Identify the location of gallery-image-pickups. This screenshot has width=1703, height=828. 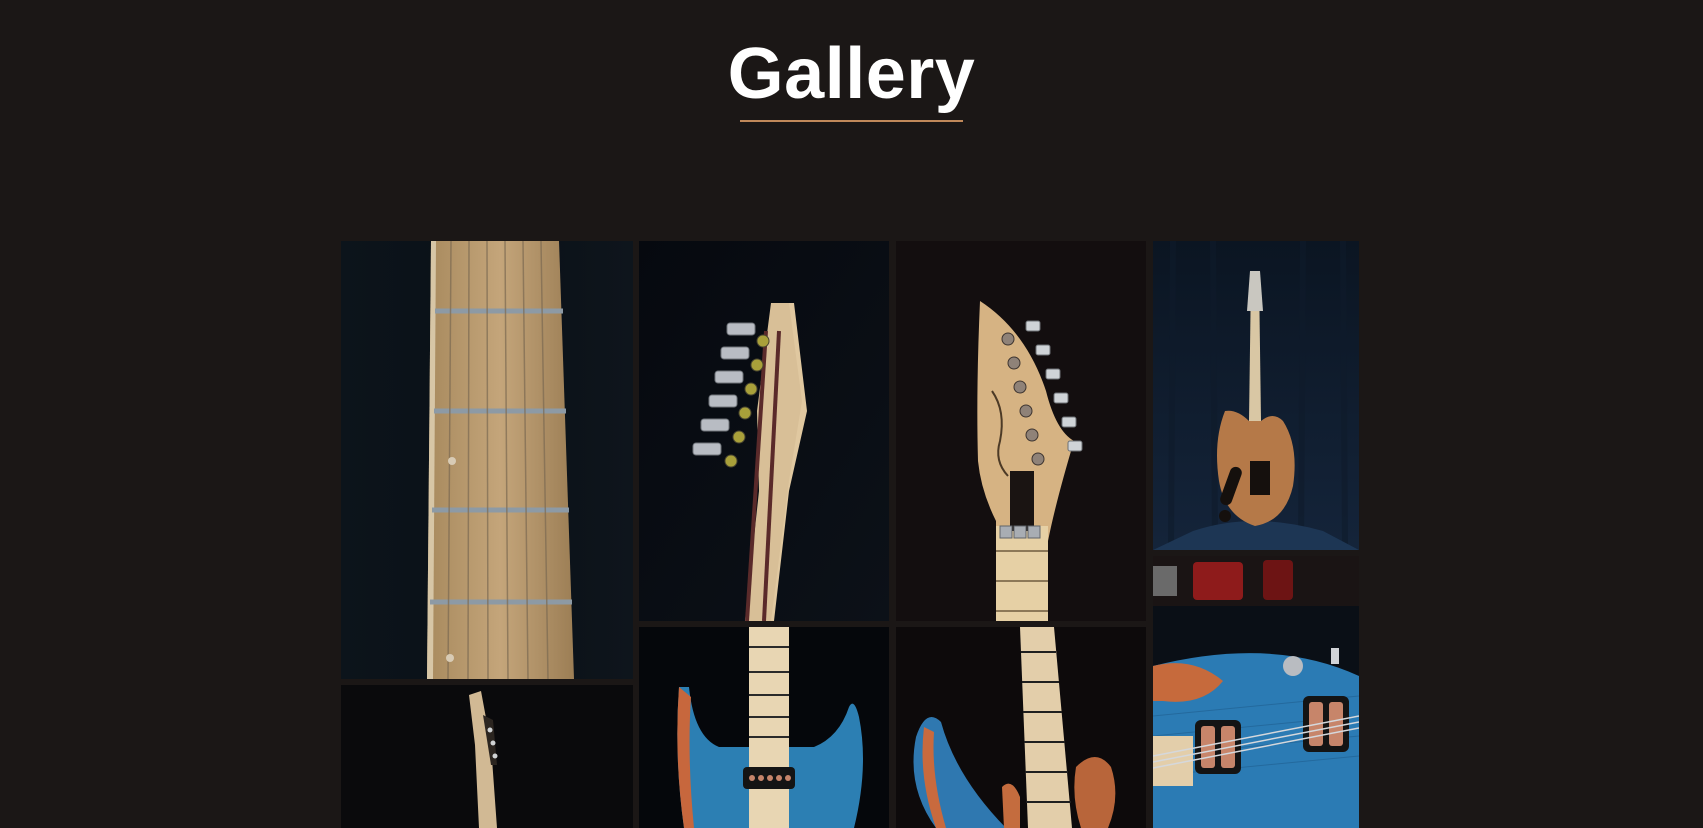
(1256, 692).